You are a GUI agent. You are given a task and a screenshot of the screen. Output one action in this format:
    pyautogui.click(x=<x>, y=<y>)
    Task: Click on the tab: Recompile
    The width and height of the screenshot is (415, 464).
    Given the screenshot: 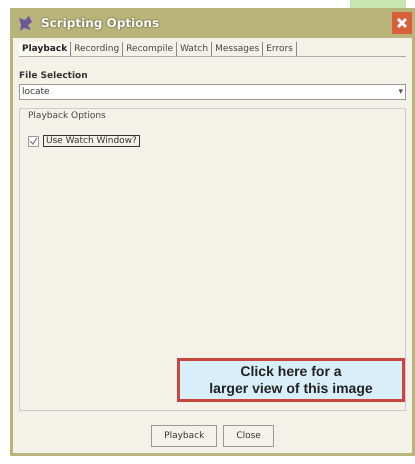 What is the action you would take?
    pyautogui.click(x=150, y=49)
    